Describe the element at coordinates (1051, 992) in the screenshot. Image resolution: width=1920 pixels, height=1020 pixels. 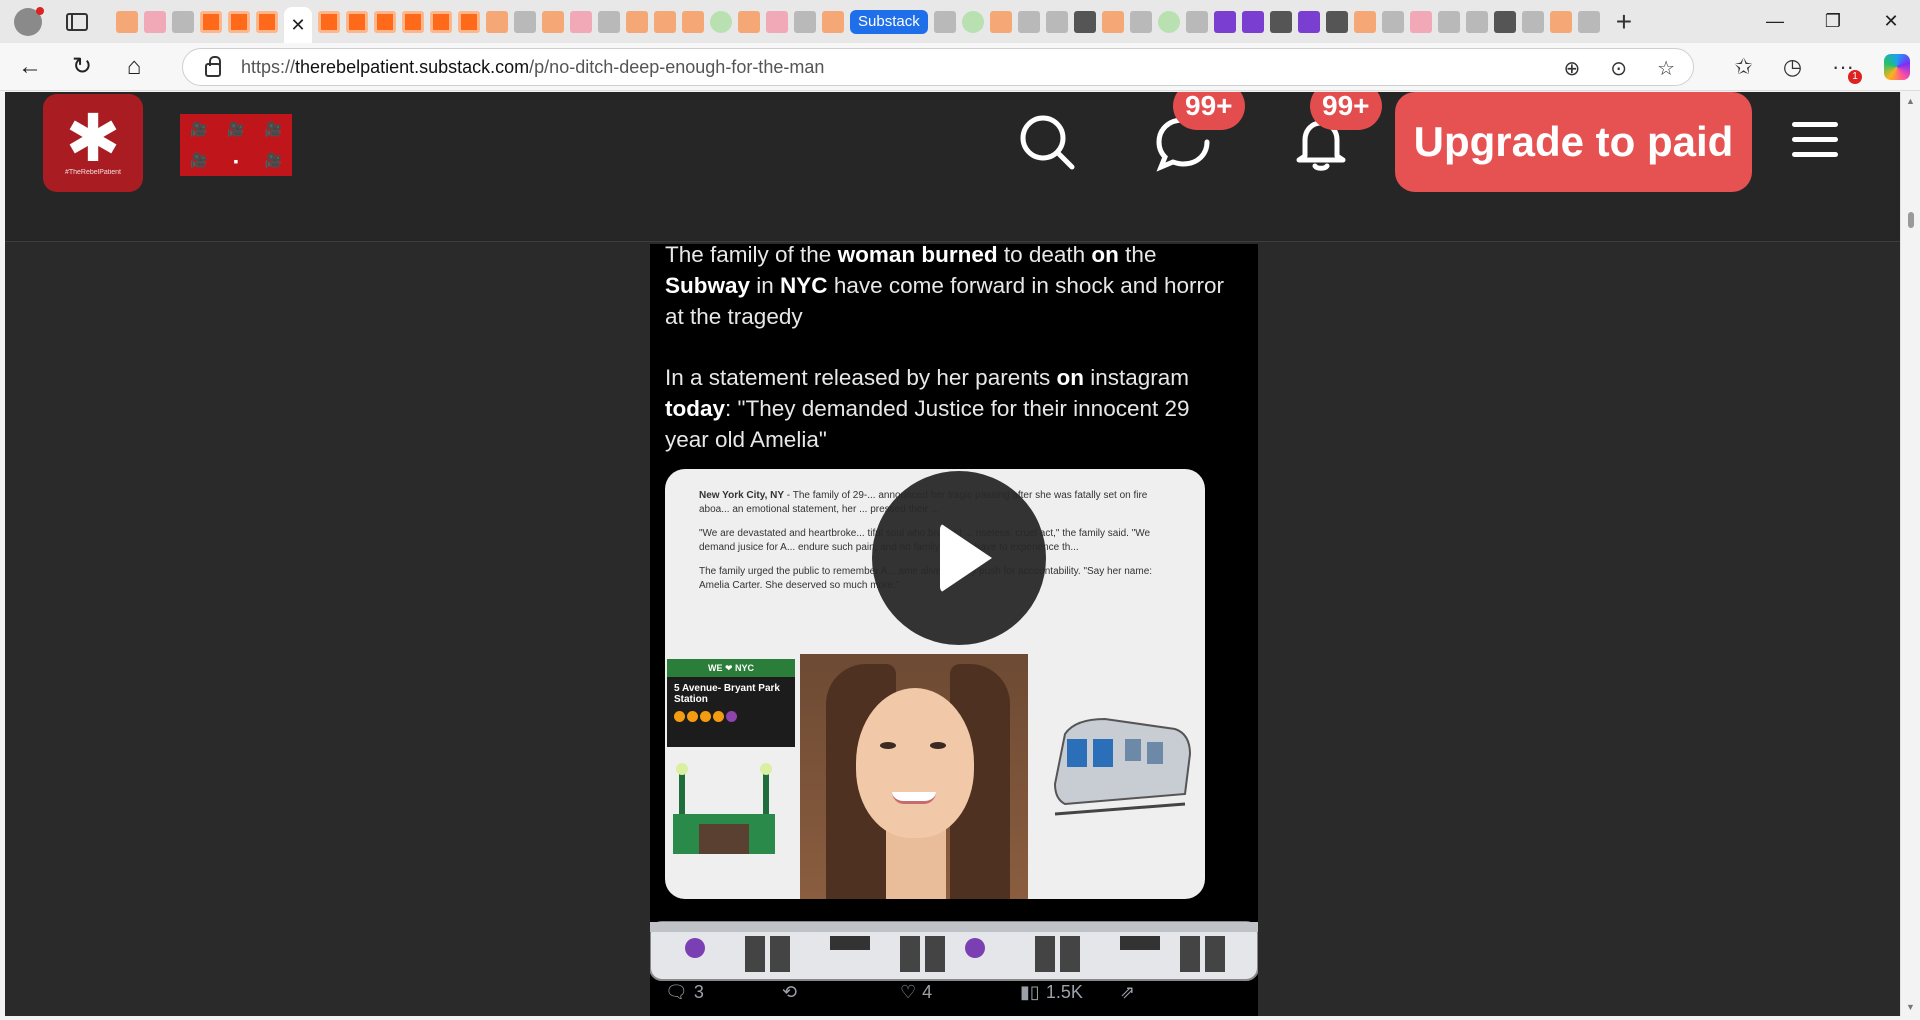
I see `views-stat: ▮▯ 1.5K` at that location.